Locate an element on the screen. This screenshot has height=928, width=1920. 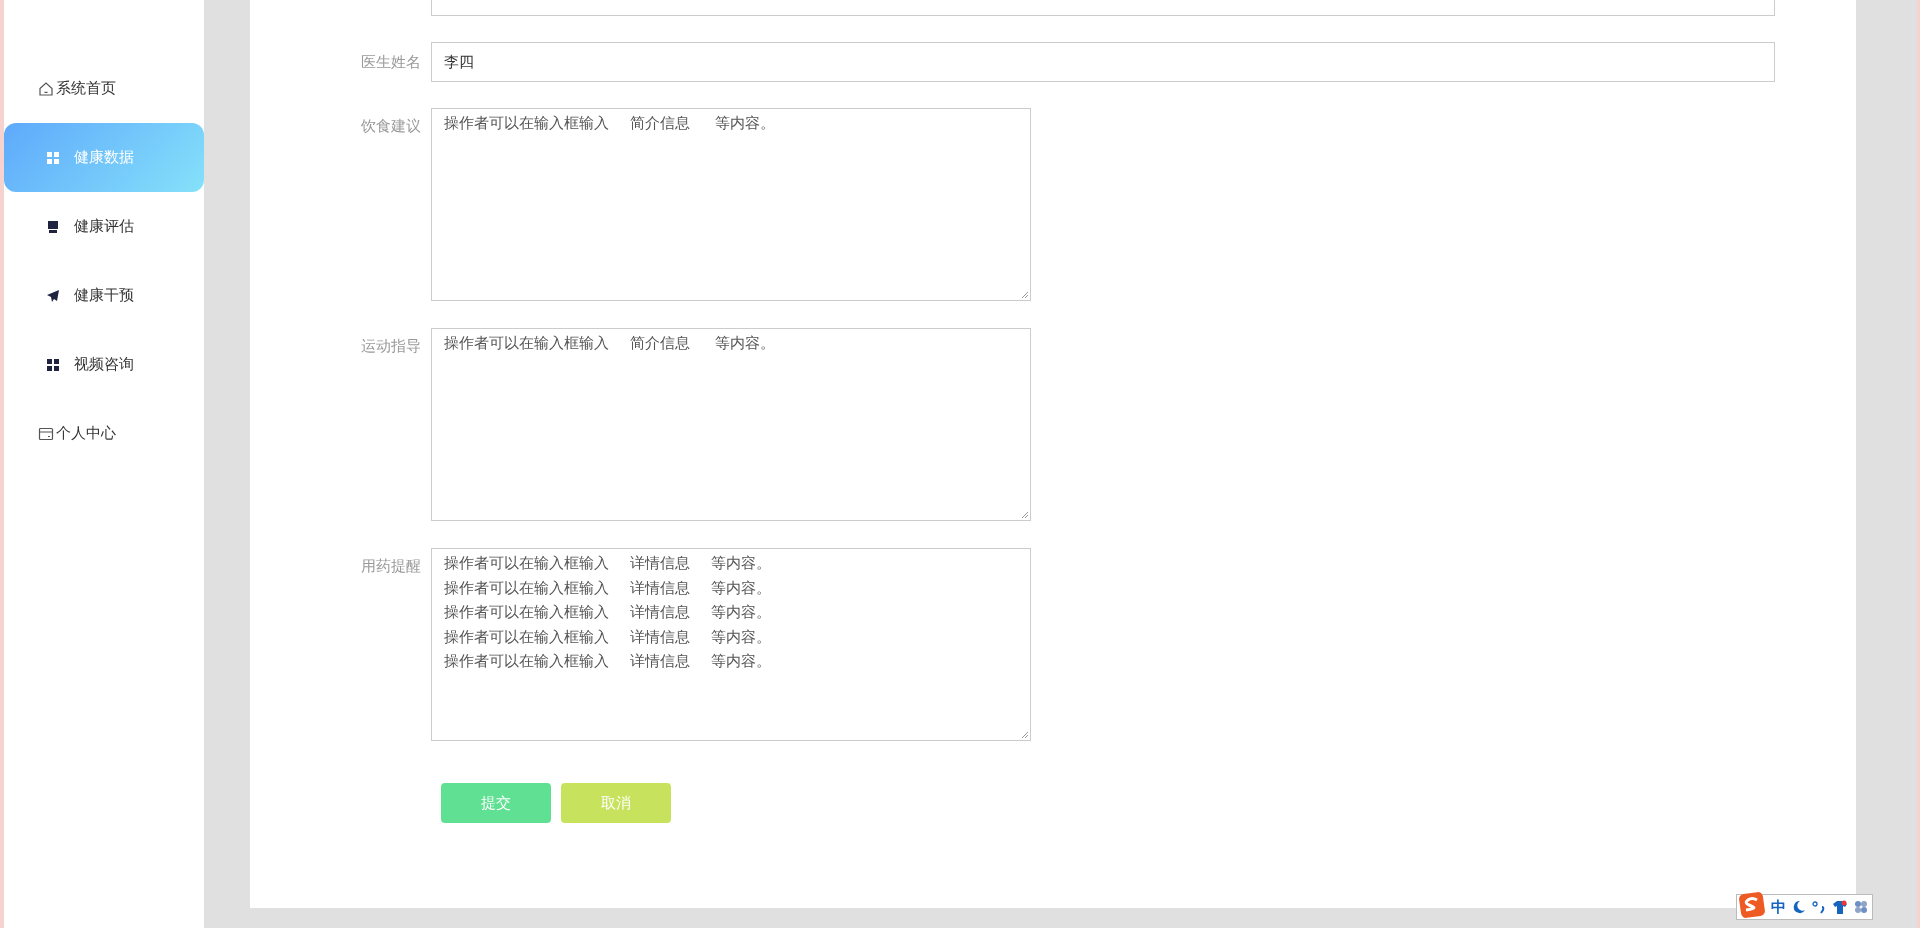
input-field: 李四 is located at coordinates (1103, 62).